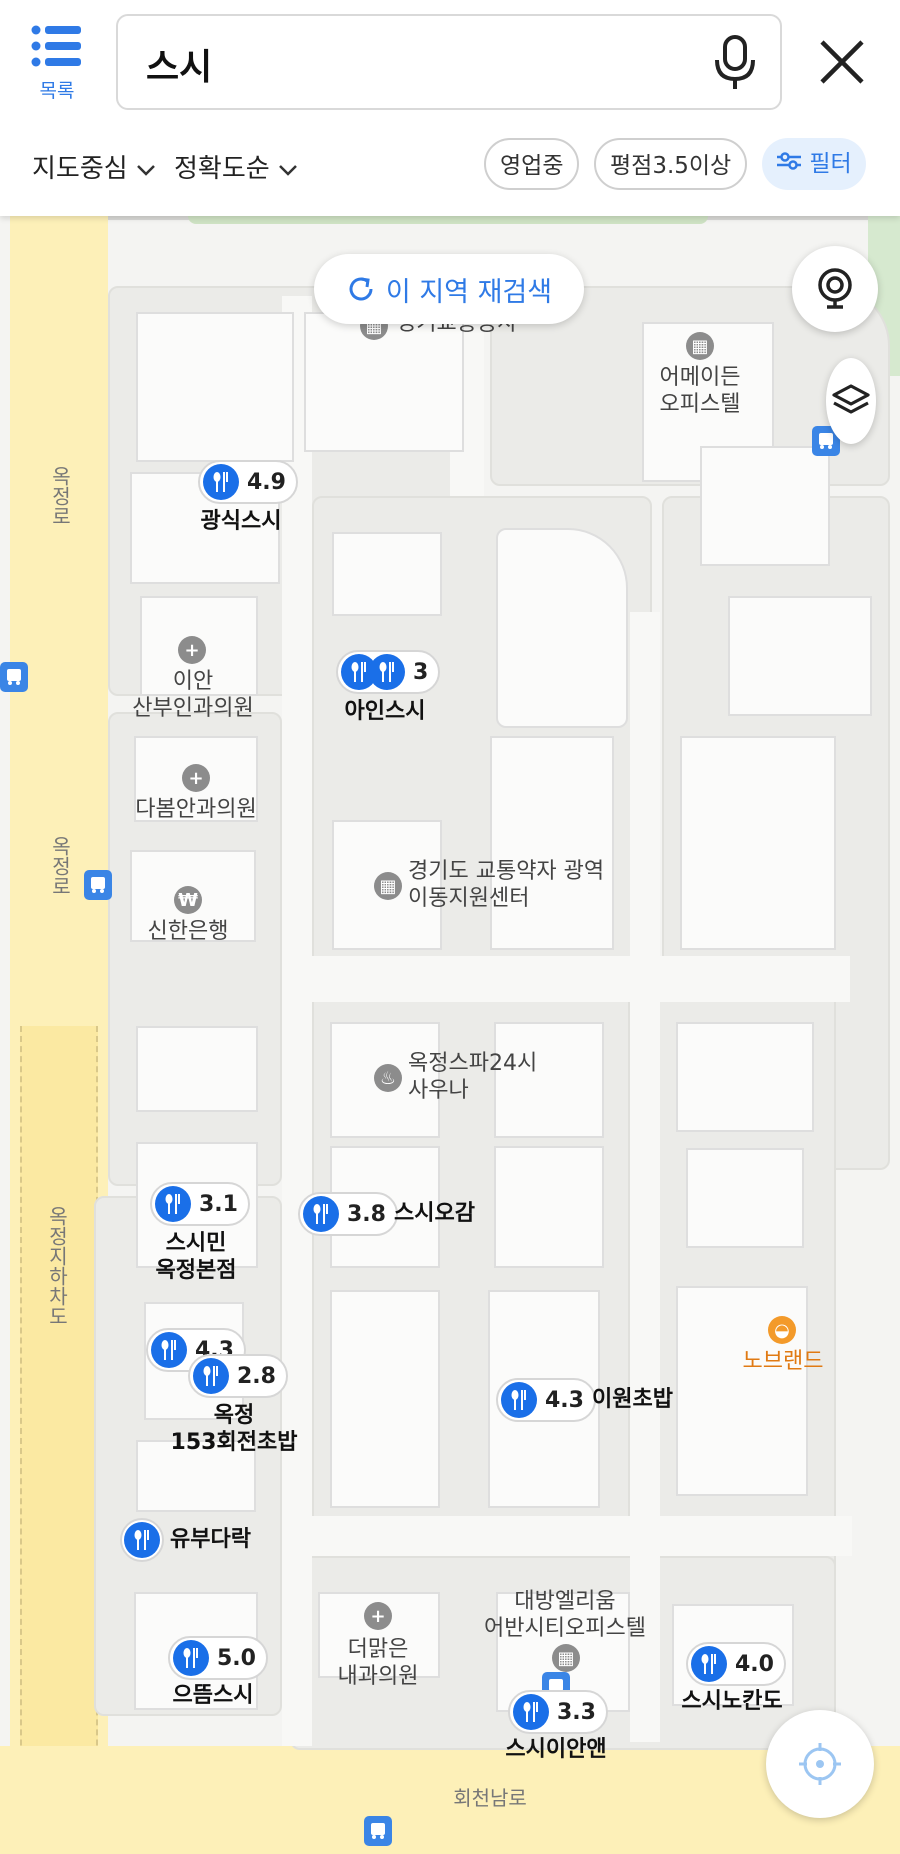 The height and width of the screenshot is (1854, 900). What do you see at coordinates (450, 164) in the screenshot?
I see `filter-row: 지도중심 정확도순 영업중 평점3.5이상 필터` at bounding box center [450, 164].